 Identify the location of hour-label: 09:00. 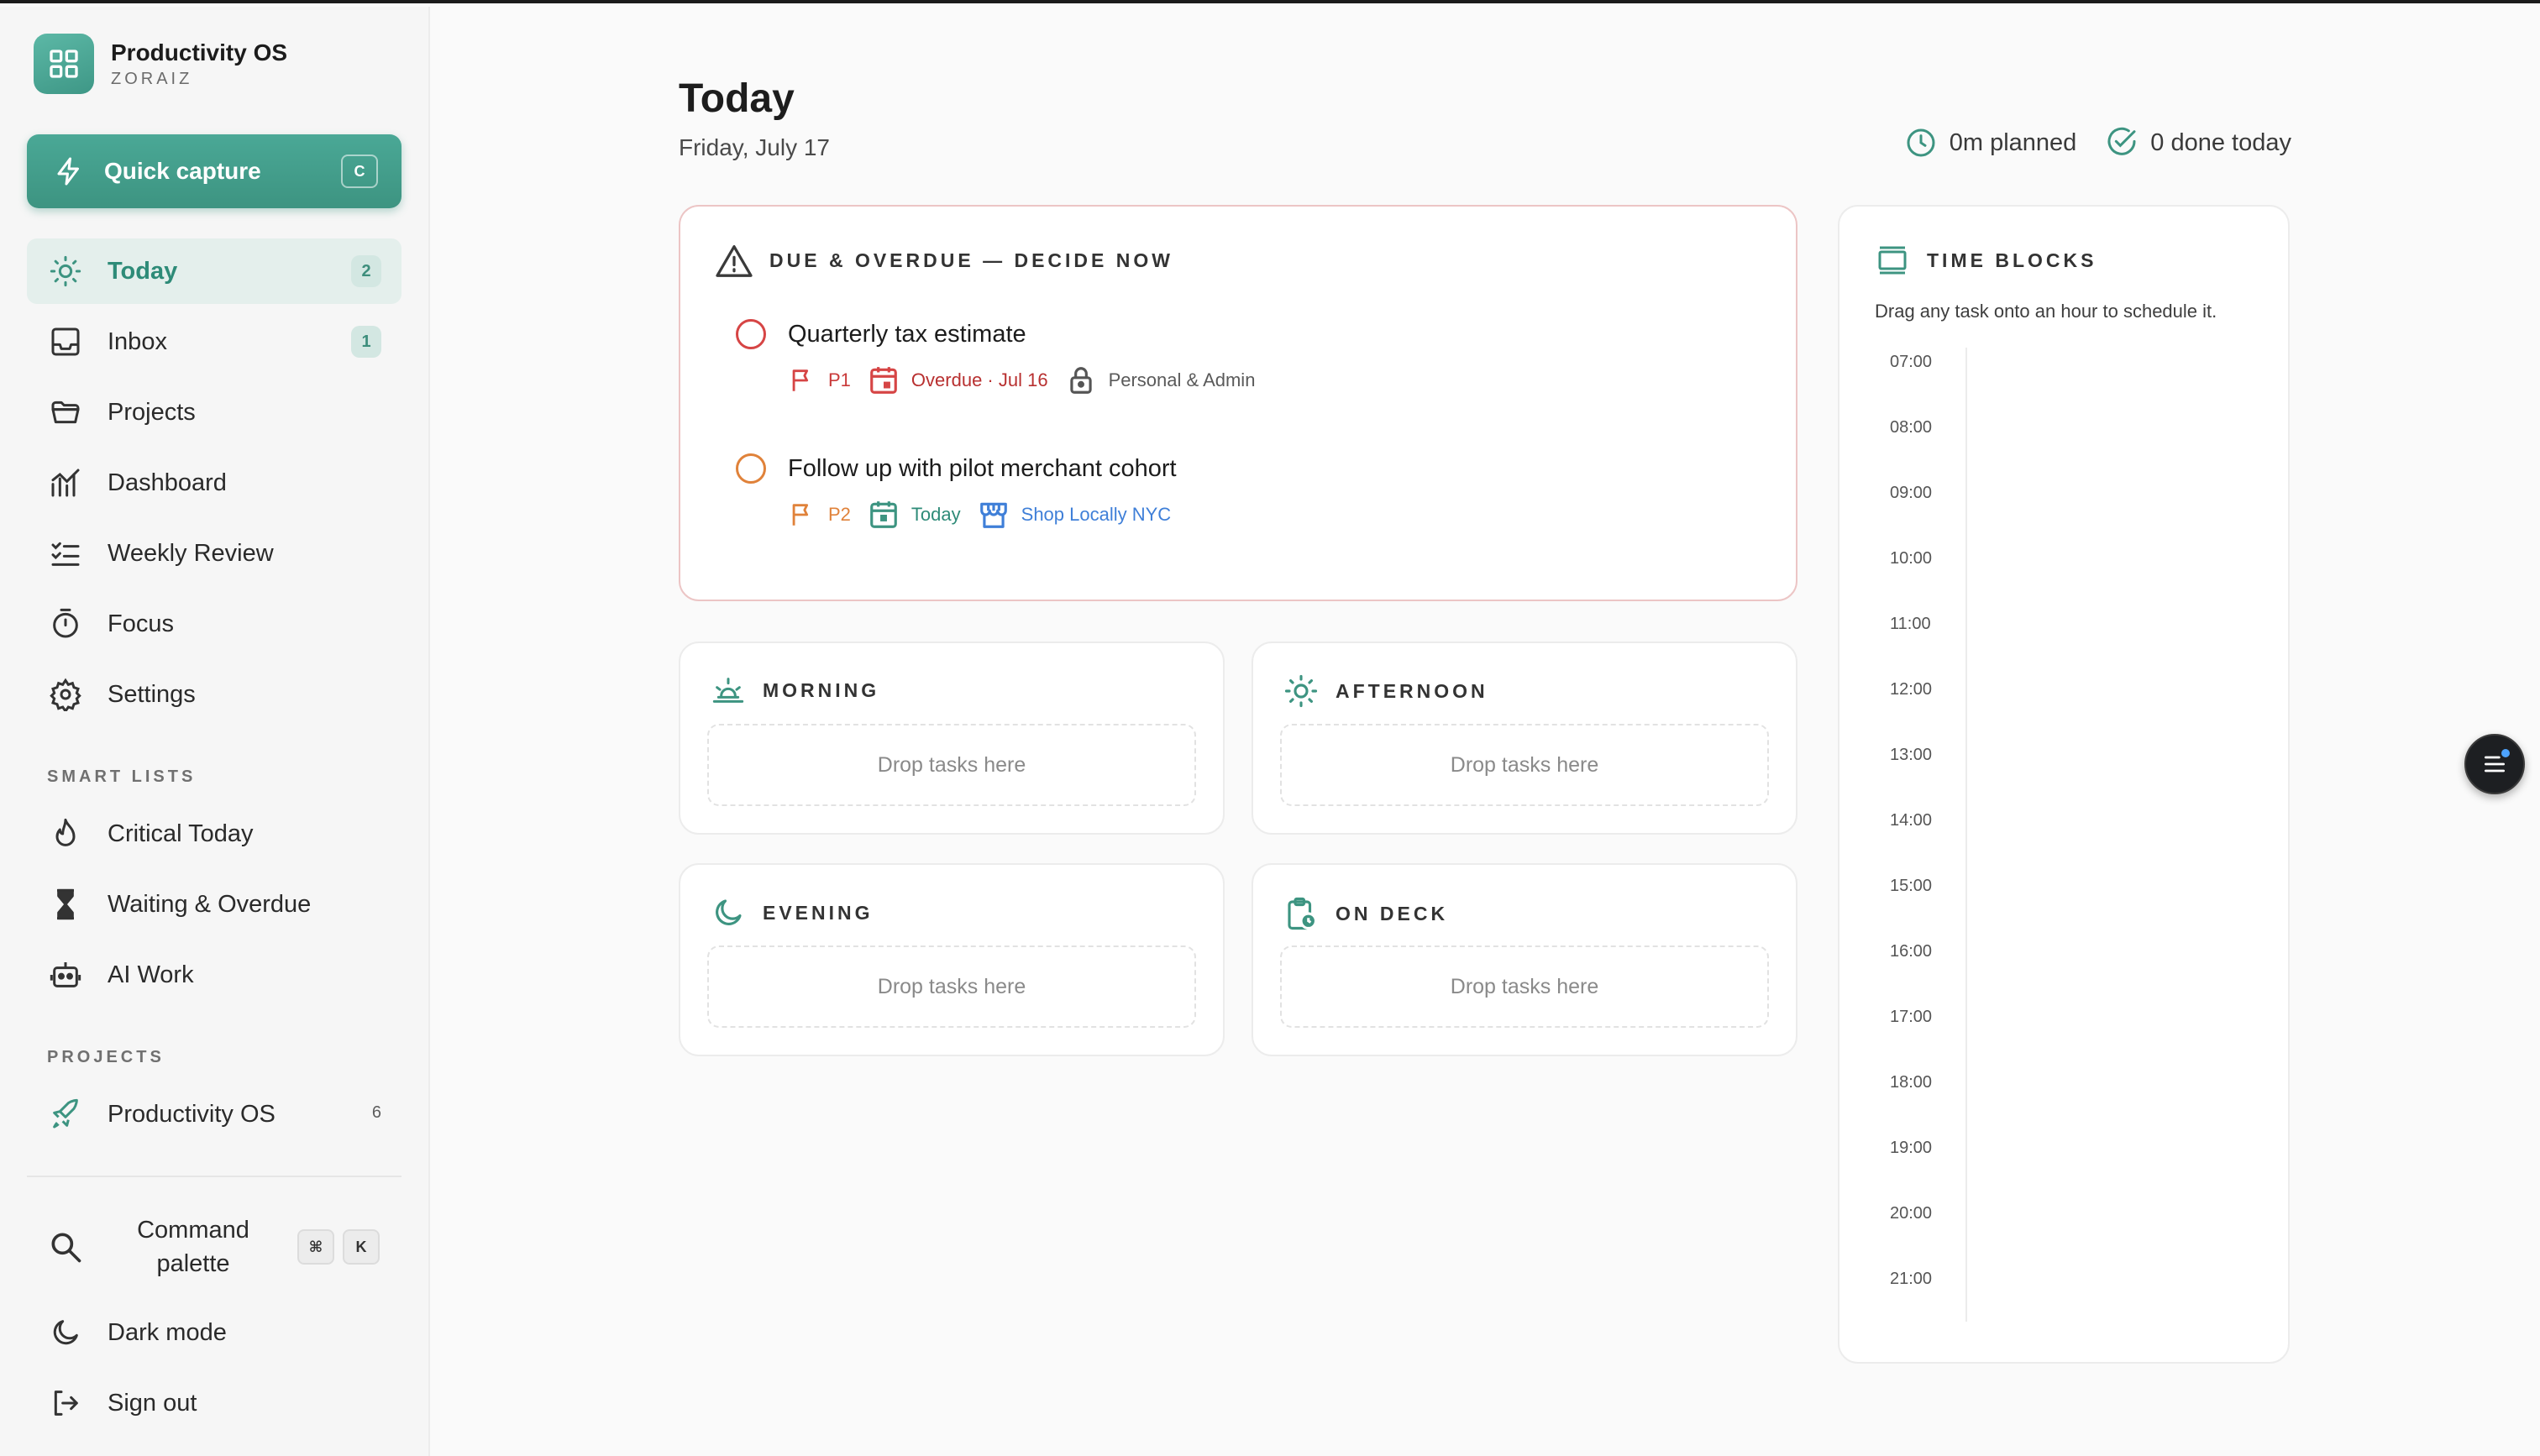
(1911, 493).